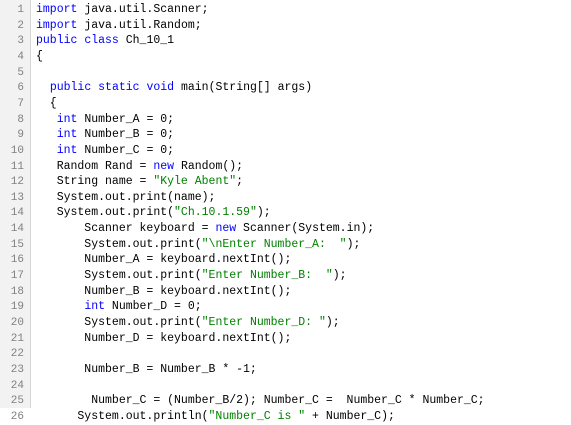 This screenshot has width=571, height=425. I want to click on keyword-token: import, so click(57, 9).